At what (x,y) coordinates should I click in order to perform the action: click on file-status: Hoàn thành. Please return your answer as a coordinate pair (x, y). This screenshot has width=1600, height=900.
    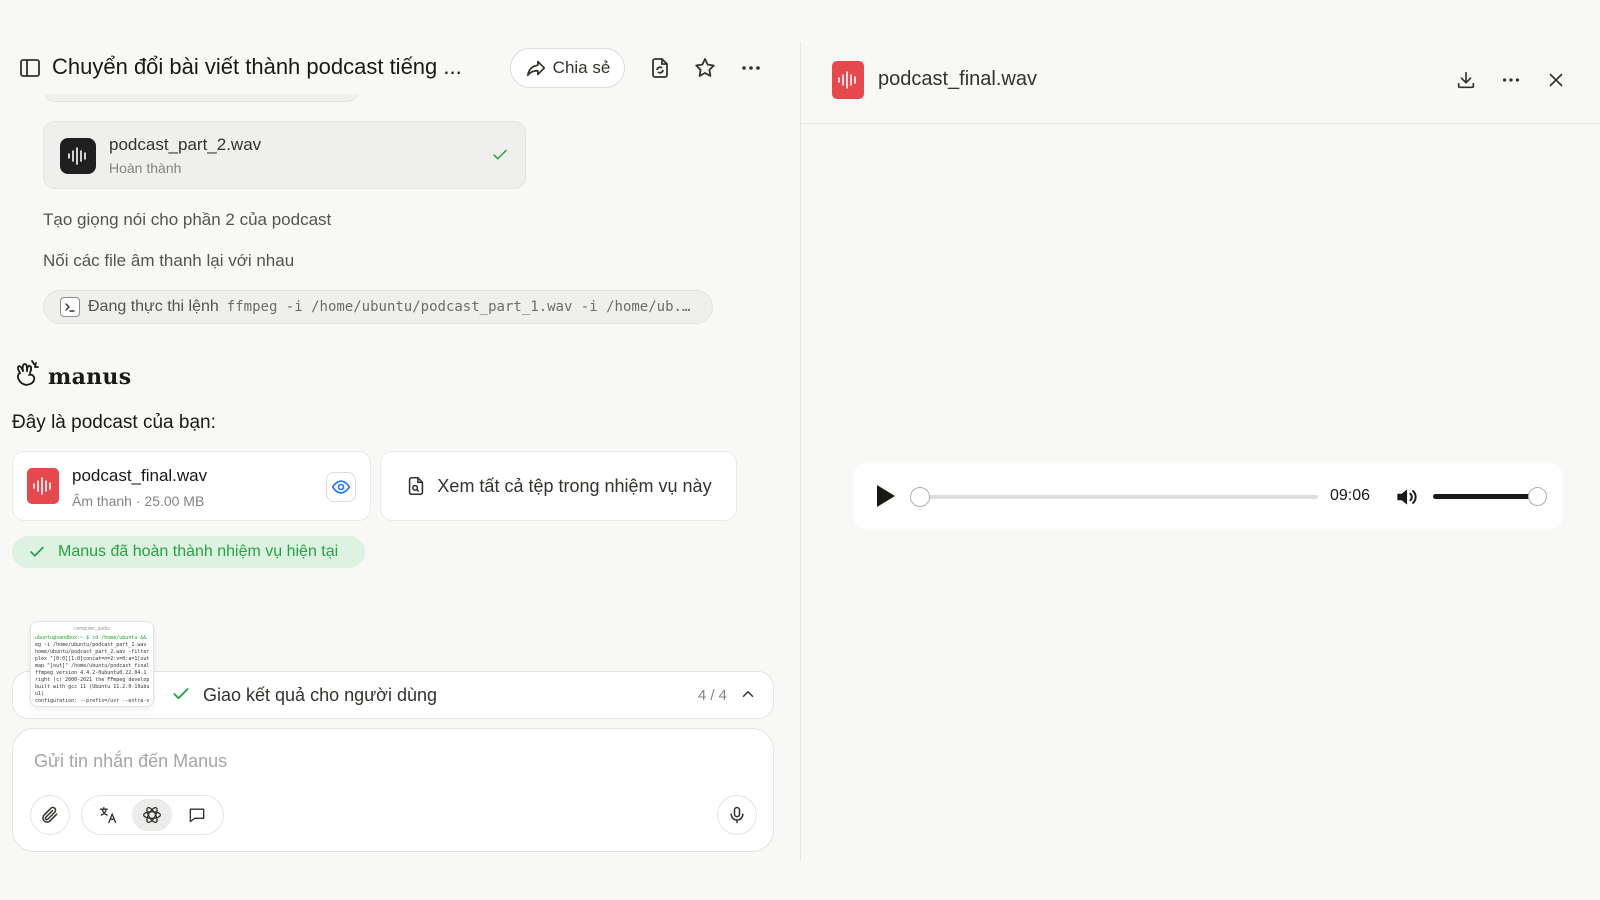
    Looking at the image, I should click on (145, 168).